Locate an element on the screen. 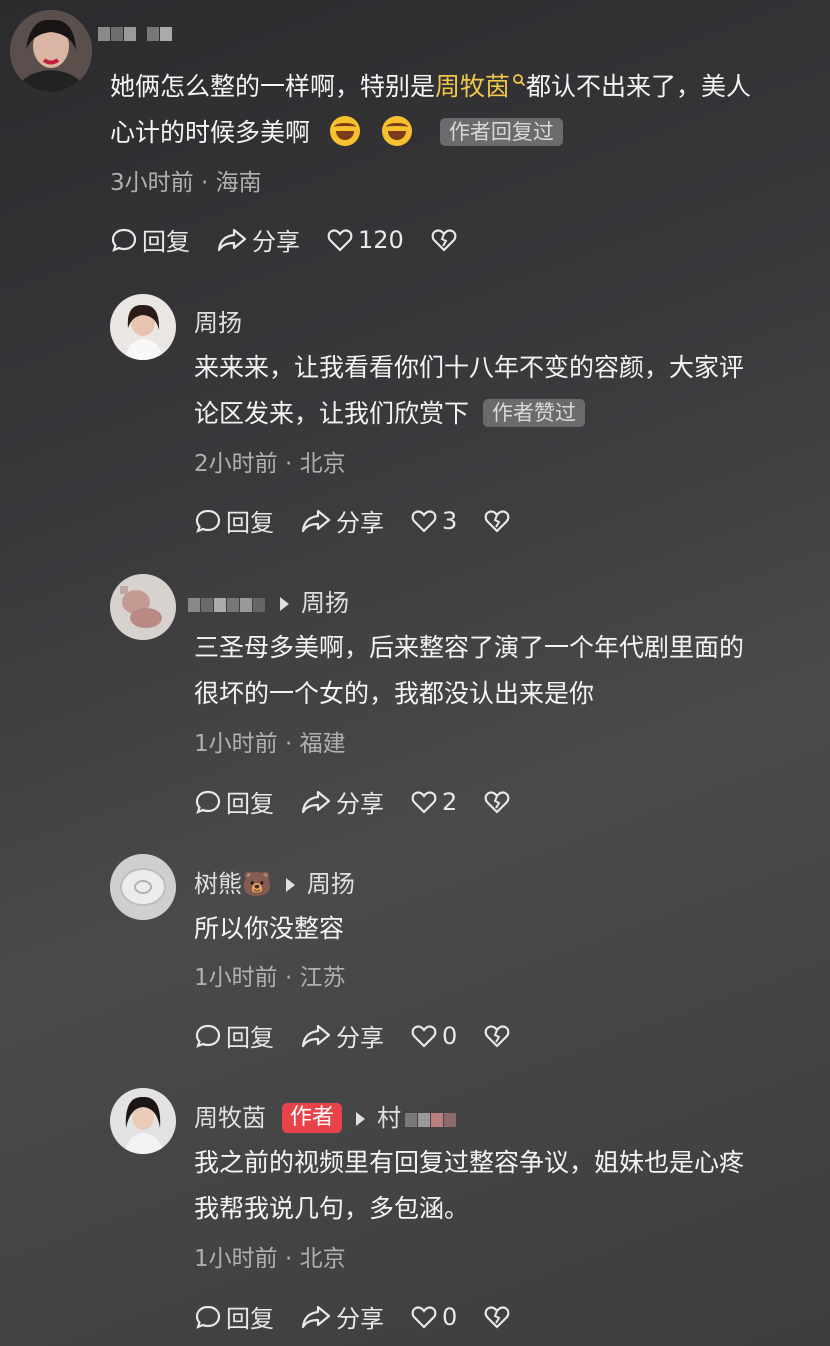  comment-meta: 1小时前 · 福建 is located at coordinates (270, 744).